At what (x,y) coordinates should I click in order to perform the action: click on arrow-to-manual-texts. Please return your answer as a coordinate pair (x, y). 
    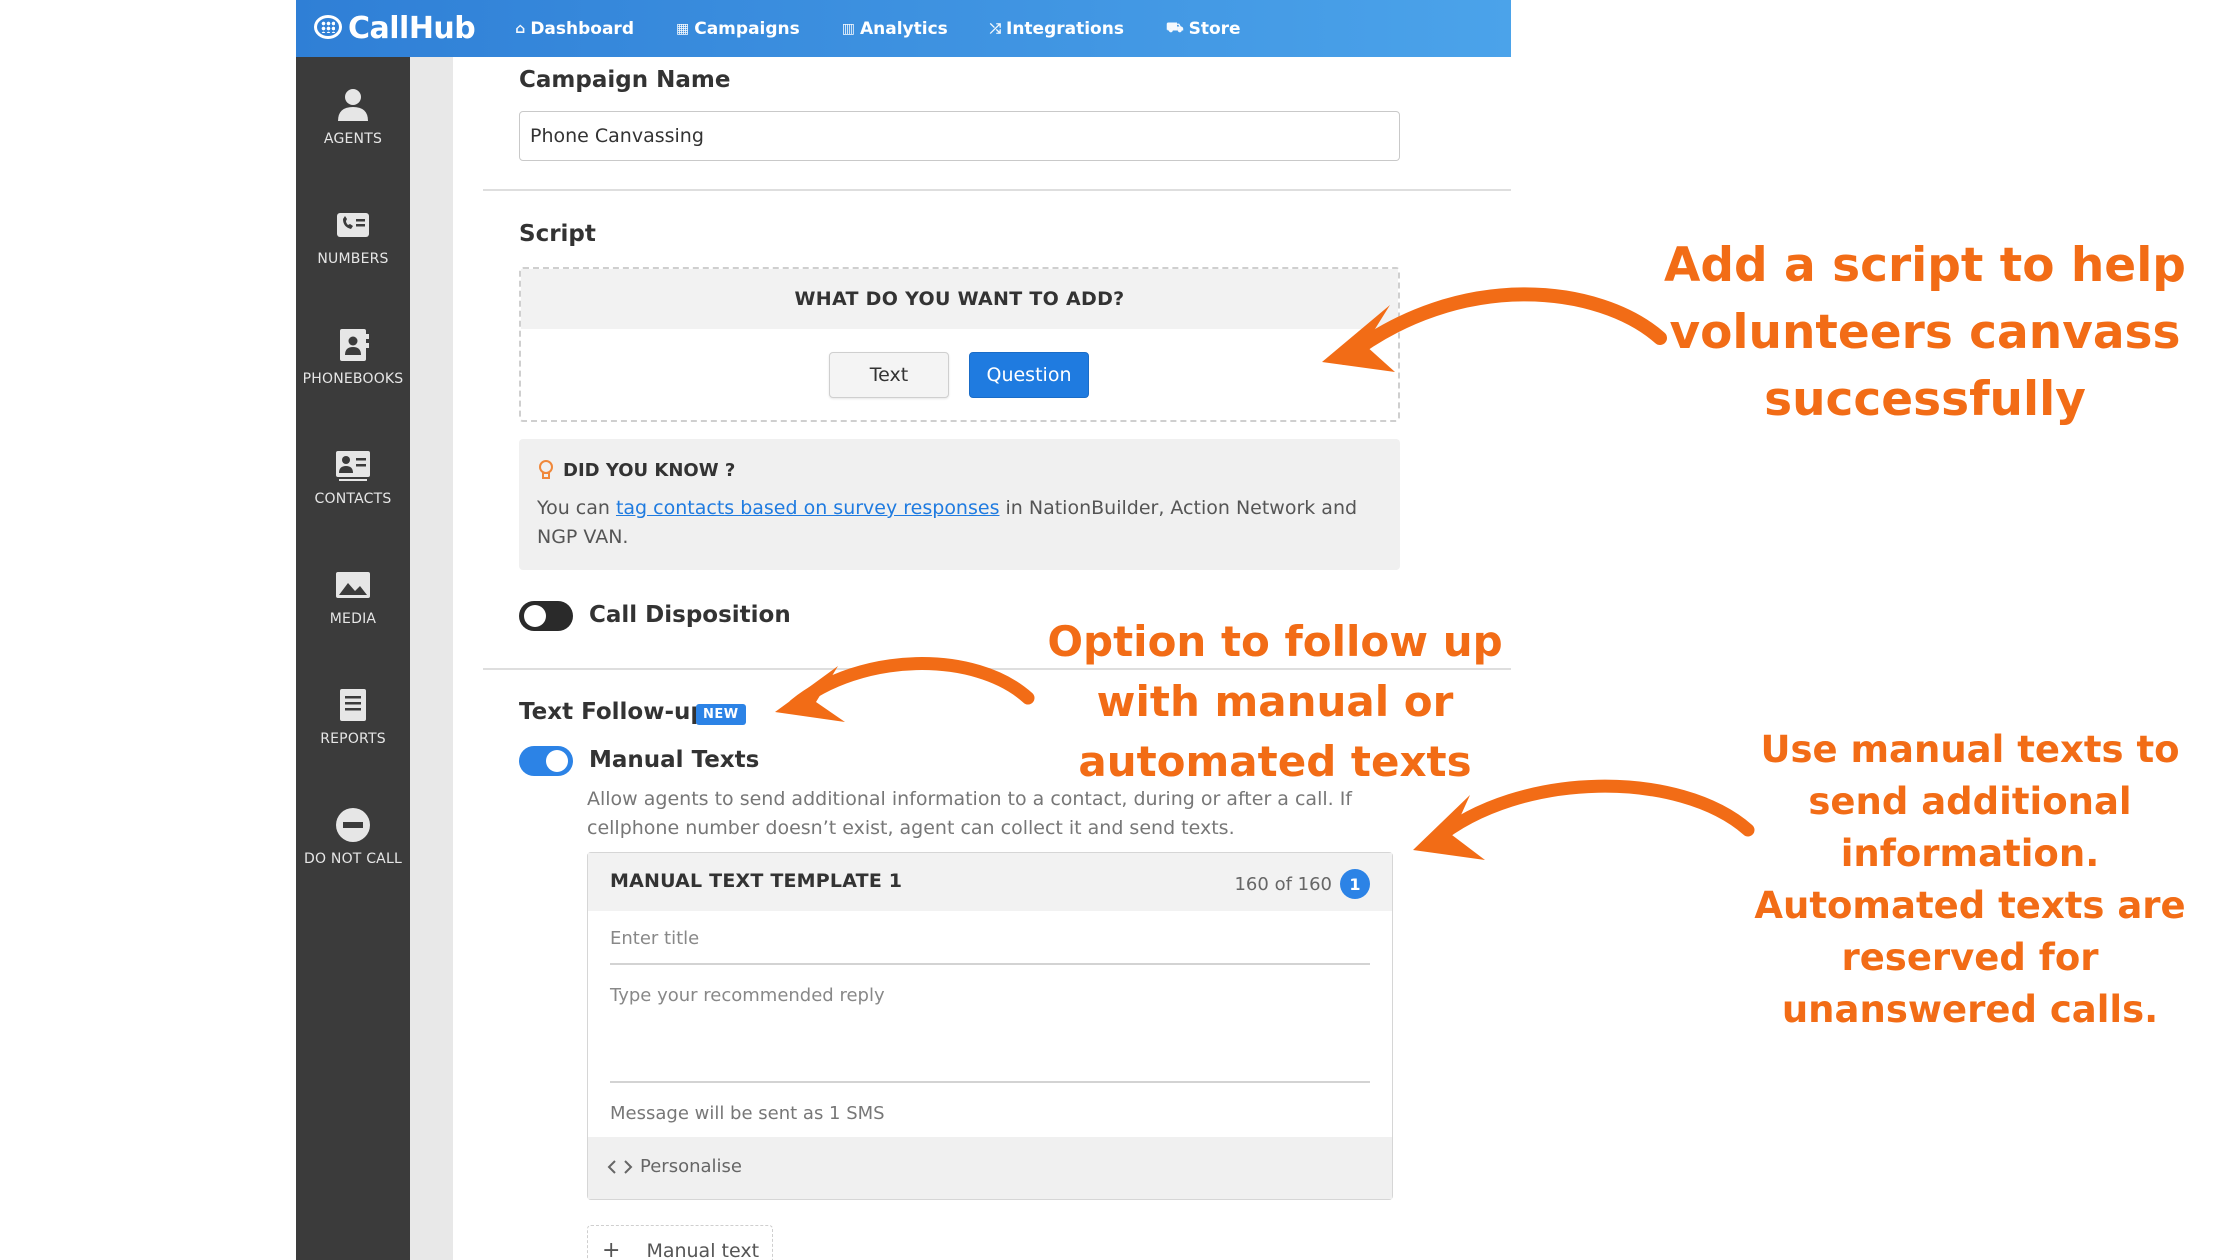
    Looking at the image, I should click on (1584, 819).